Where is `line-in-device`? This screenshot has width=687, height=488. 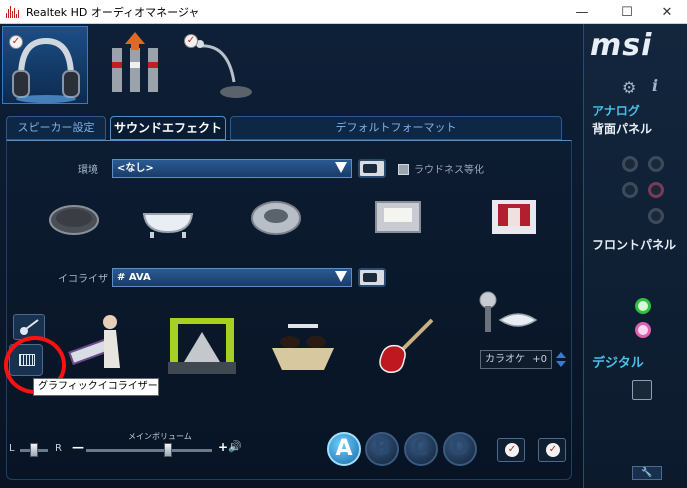 line-in-device is located at coordinates (135, 65).